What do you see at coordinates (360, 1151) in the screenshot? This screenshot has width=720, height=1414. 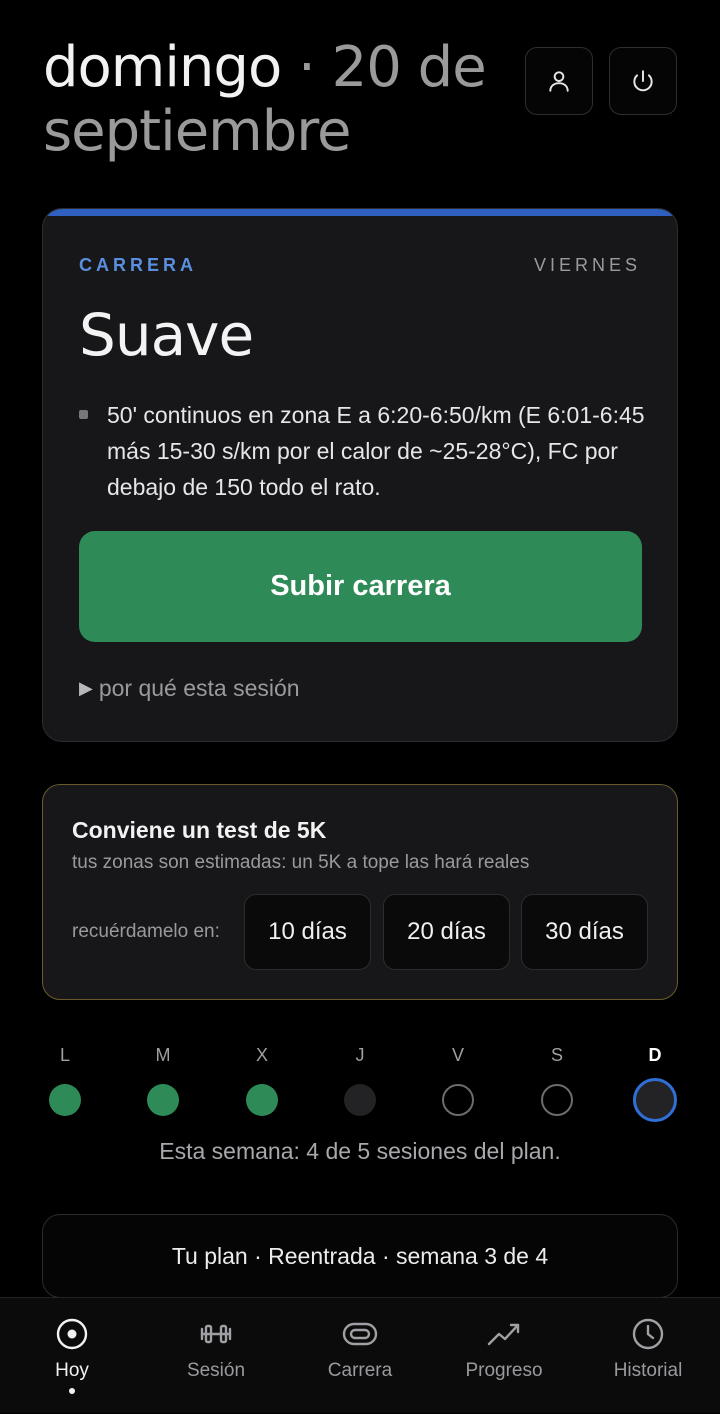 I see `week-summary: Esta semana: 4 de 5 sesiones del plan.` at bounding box center [360, 1151].